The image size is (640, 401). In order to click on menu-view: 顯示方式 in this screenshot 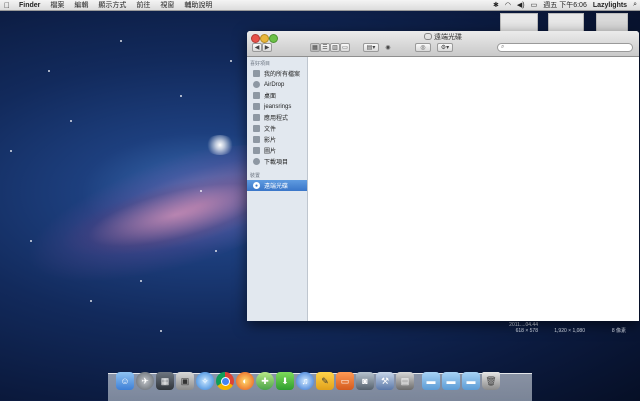, I will do `click(112, 5)`.